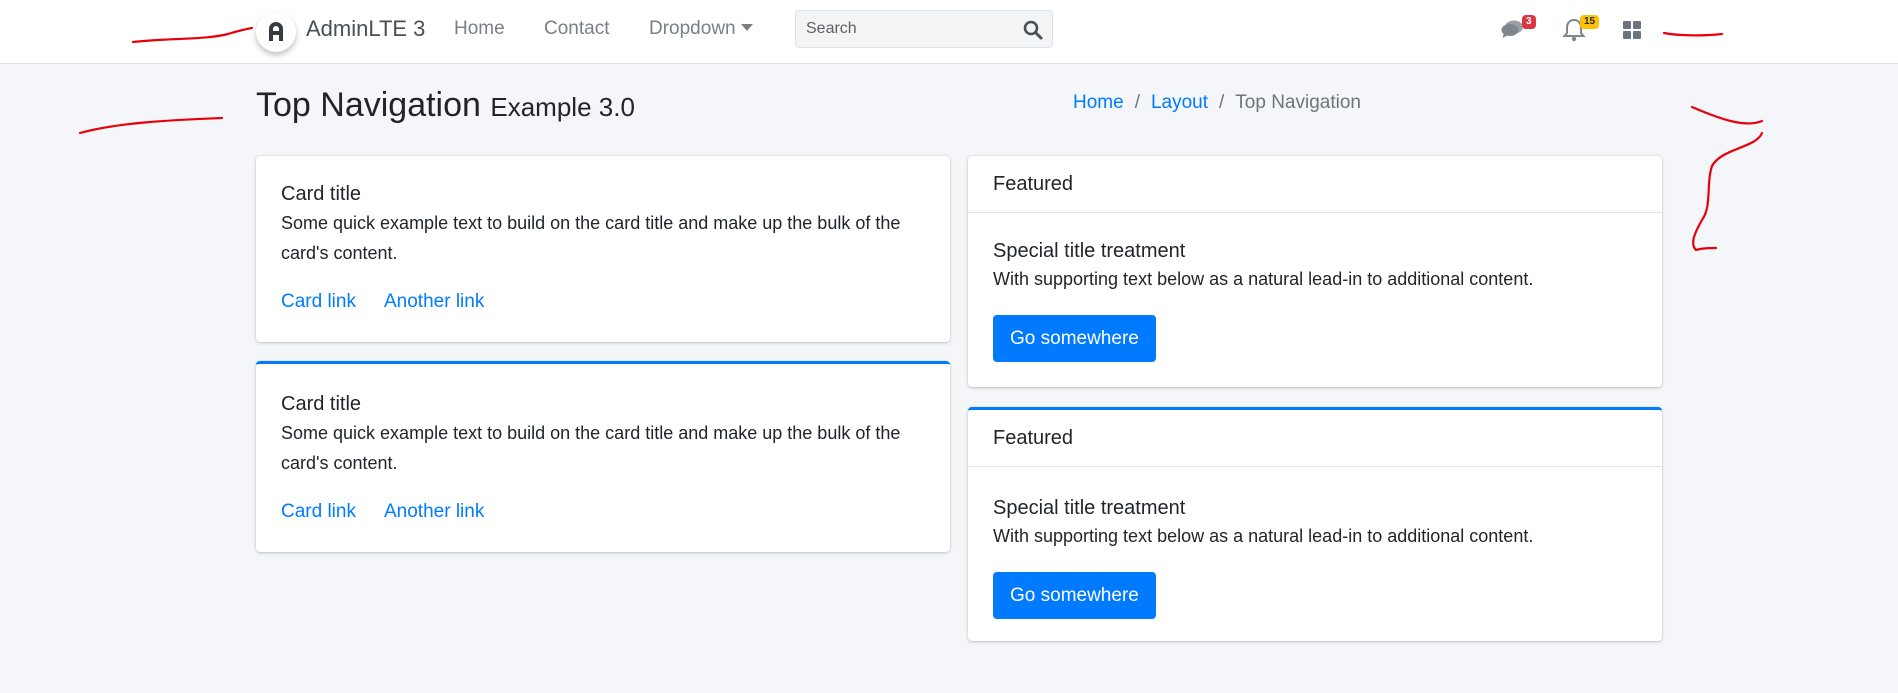 The width and height of the screenshot is (1898, 693). What do you see at coordinates (1217, 103) in the screenshot?
I see `breadcrumb: Home / Layout / Top Navigation` at bounding box center [1217, 103].